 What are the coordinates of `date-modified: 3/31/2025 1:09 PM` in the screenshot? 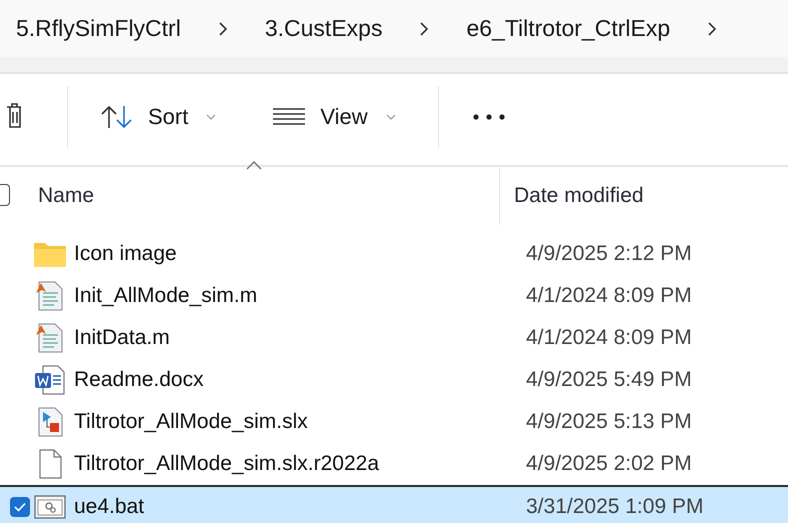 It's located at (615, 507).